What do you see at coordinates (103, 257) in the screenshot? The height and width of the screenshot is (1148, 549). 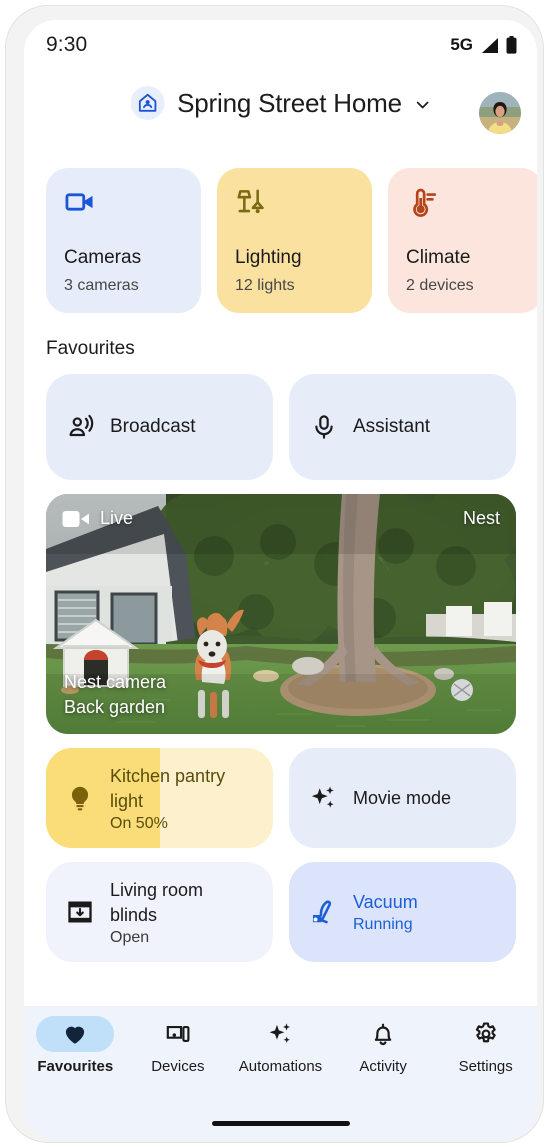 I see `category-name: Cameras` at bounding box center [103, 257].